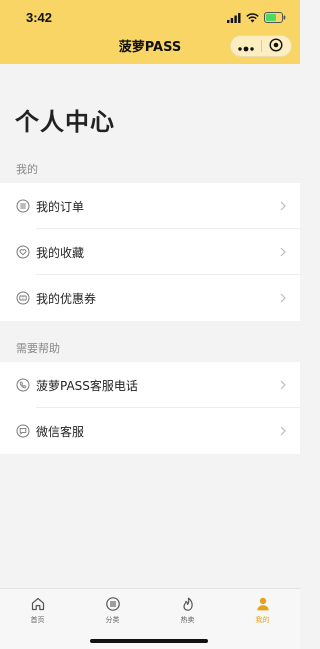  What do you see at coordinates (150, 431) in the screenshot?
I see `menu-item-wechat-service: 微信客服` at bounding box center [150, 431].